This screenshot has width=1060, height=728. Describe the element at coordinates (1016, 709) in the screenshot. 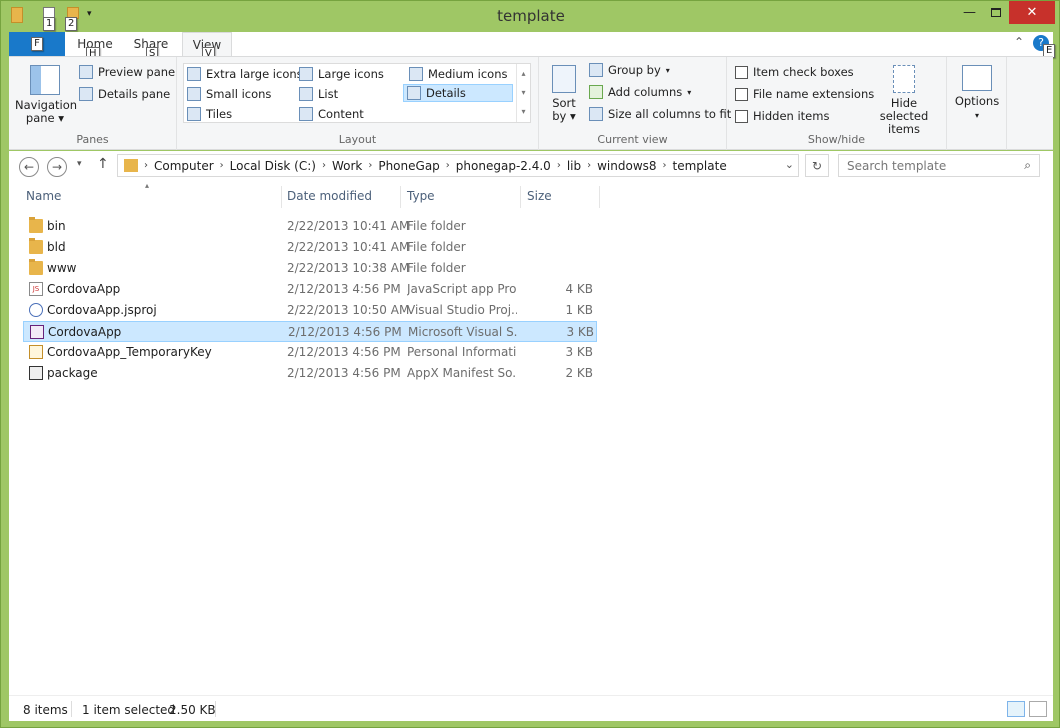

I see `details-view-button` at that location.